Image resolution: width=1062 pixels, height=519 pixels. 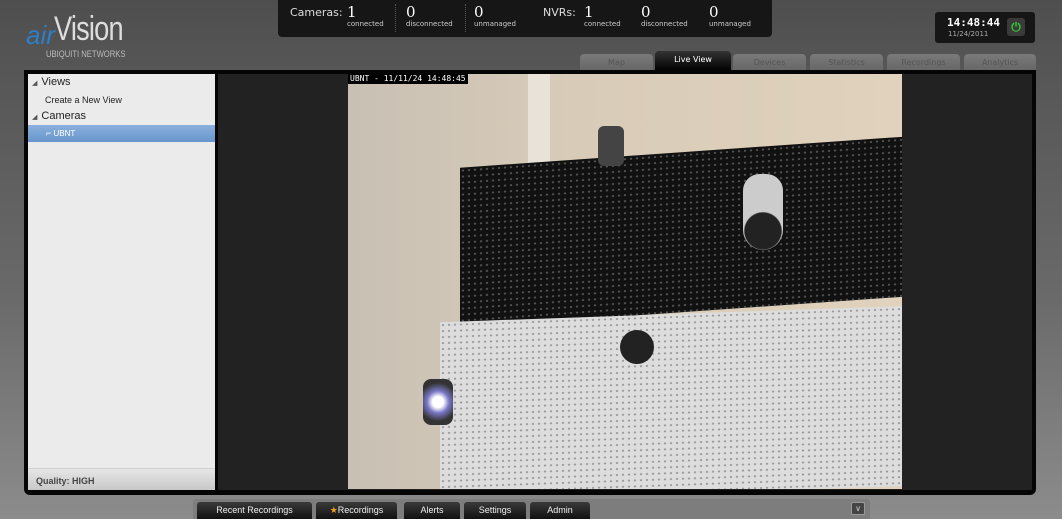 I want to click on airvision-logo: air Vision UBIQUITI NETWORKS, so click(x=86, y=34).